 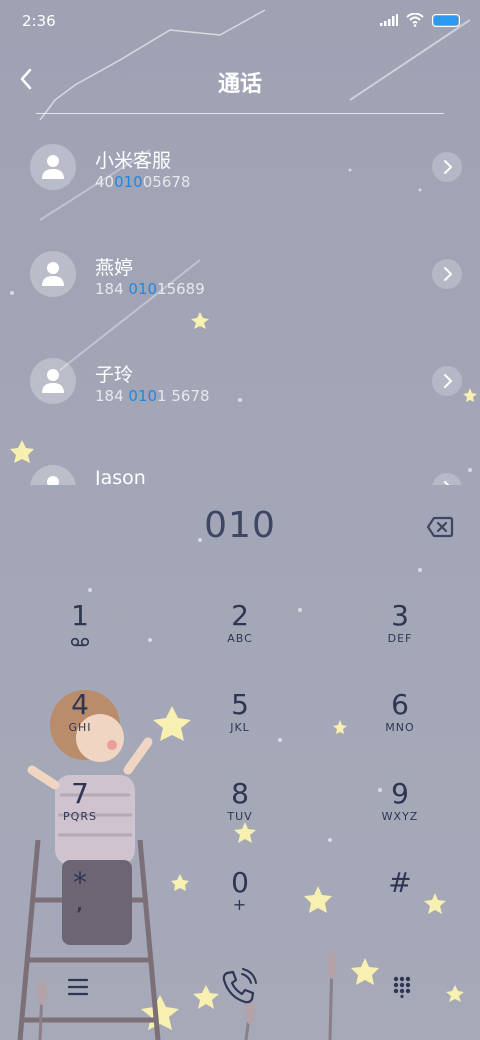 I want to click on dialpad-key-star: *,, so click(x=80, y=907).